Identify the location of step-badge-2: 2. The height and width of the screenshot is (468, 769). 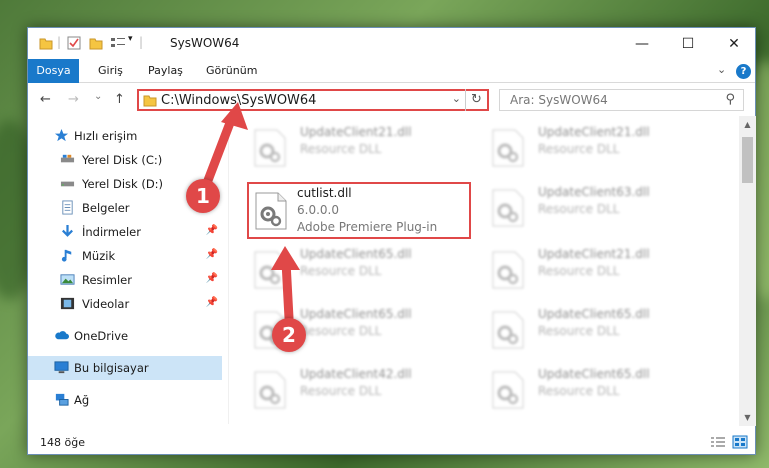
(289, 335).